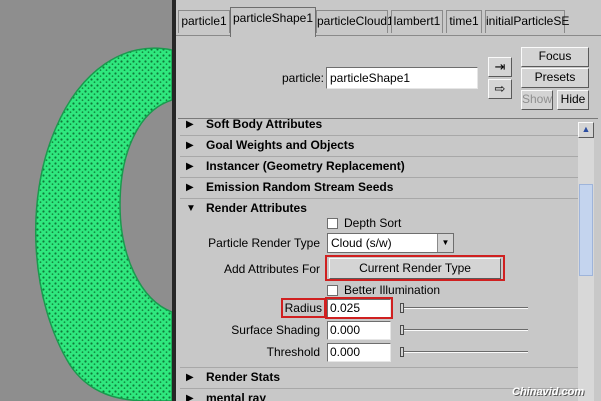  I want to click on add-attributes-label: Add Attributes For, so click(271, 269).